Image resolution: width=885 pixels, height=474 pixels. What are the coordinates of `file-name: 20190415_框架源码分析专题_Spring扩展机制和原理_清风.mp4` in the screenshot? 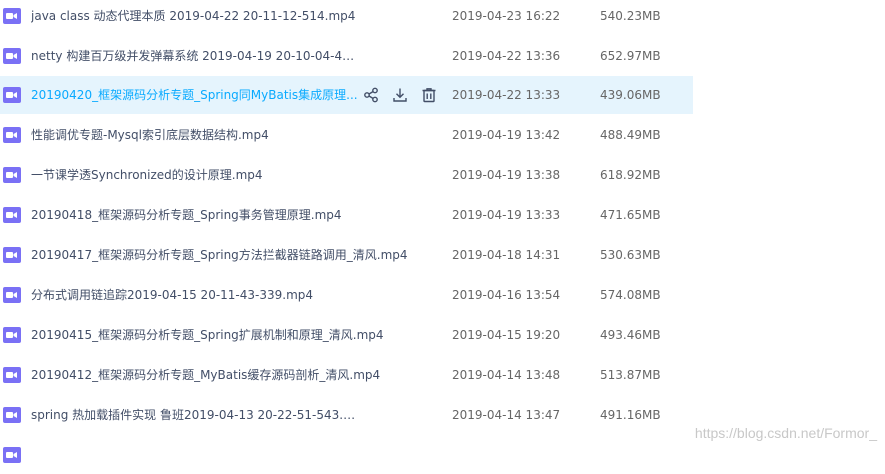 It's located at (221, 335).